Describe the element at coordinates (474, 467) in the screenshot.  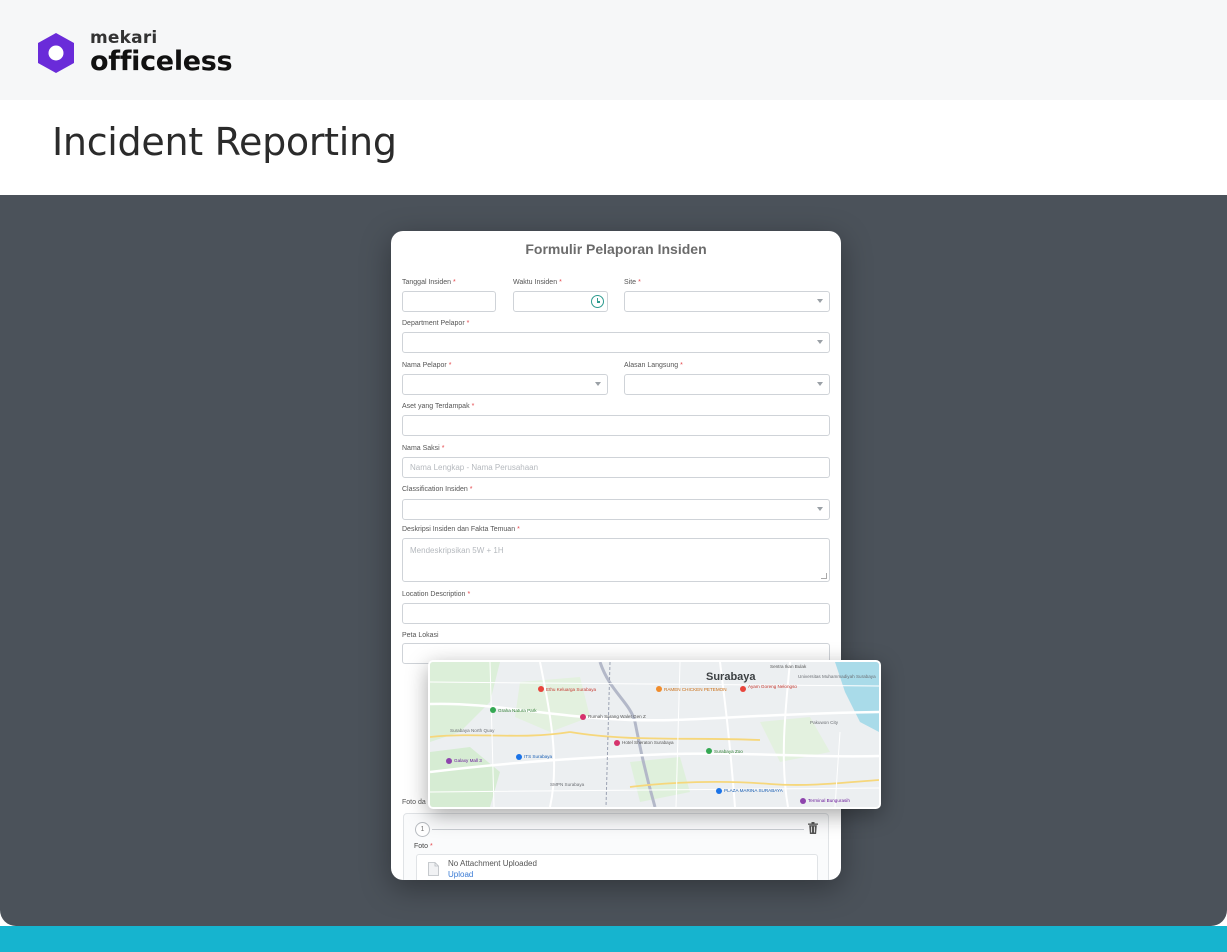
I see `saksi-placeholder: Nama Lengkap - Nama Perusahaan` at that location.